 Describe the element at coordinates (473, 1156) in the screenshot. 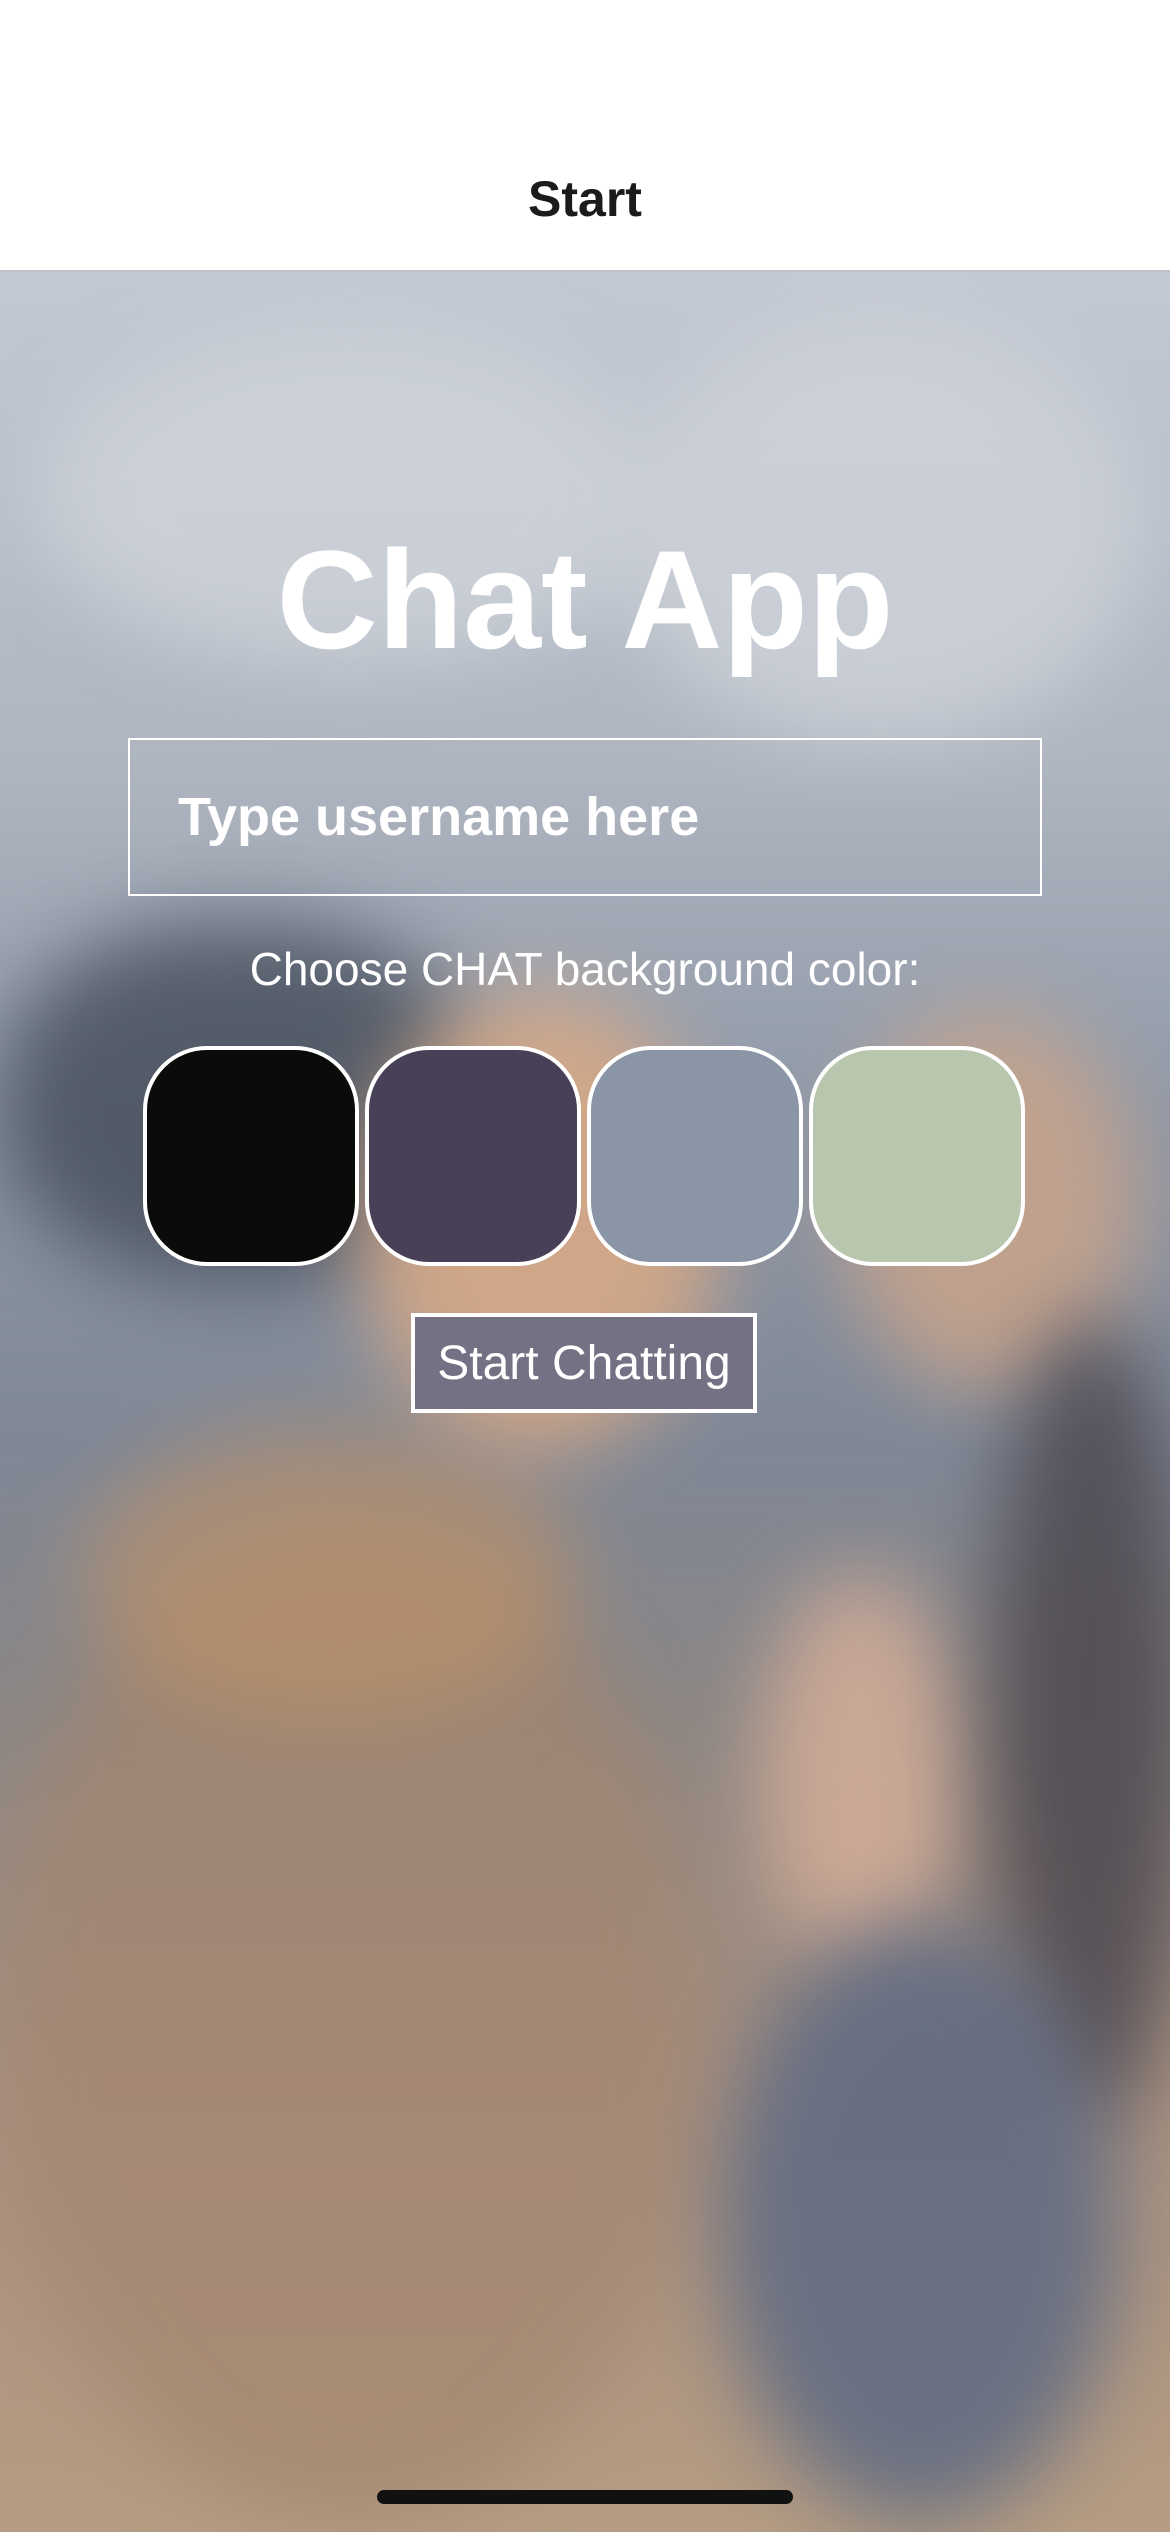

I see `color-swatch-dark-purple` at that location.